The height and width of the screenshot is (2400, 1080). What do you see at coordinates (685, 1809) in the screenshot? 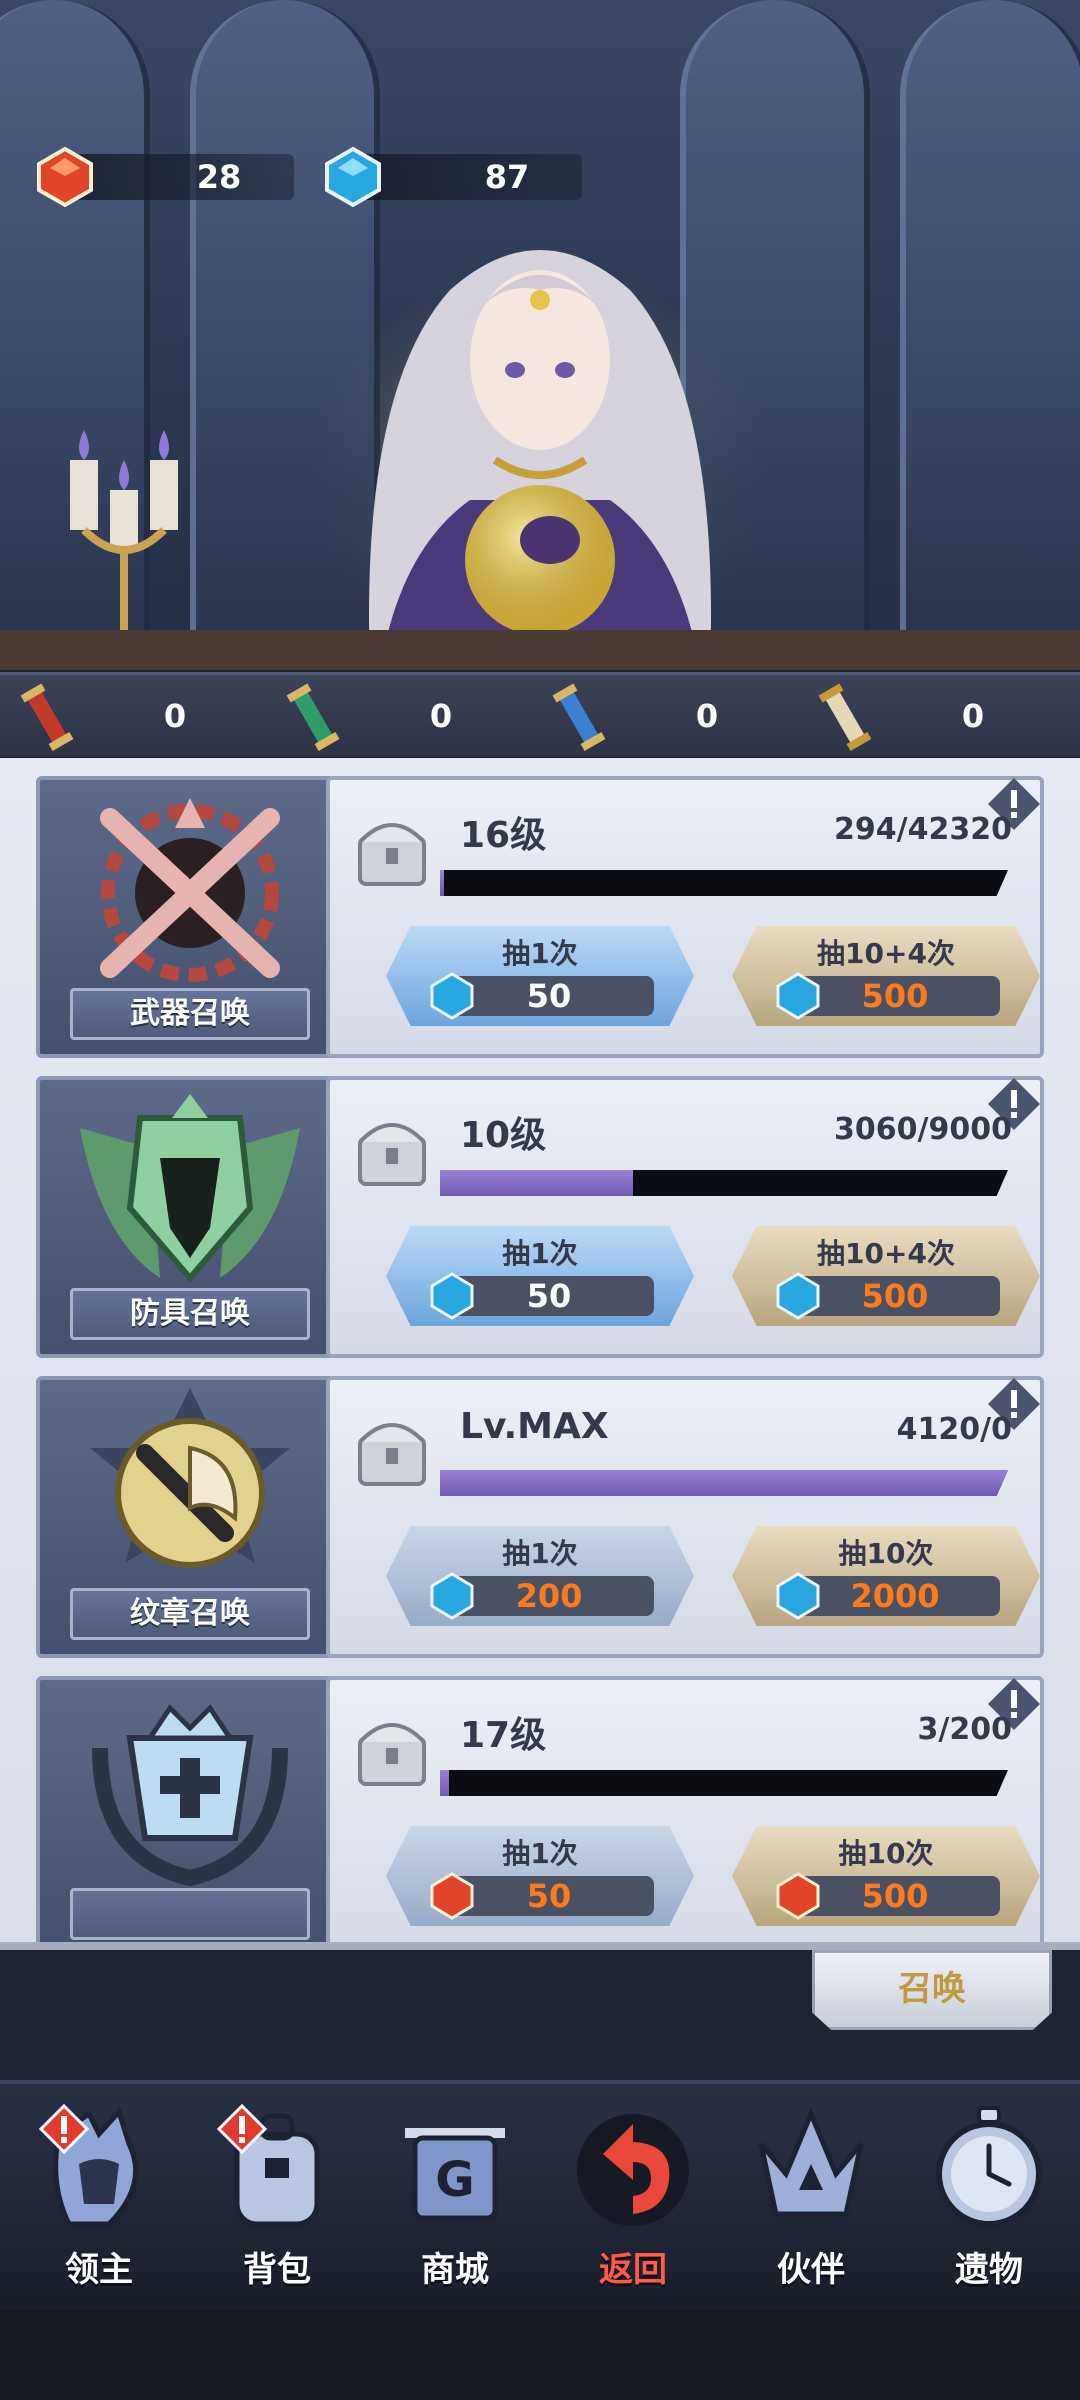
I see `relic-summon-details: 17级 3/200 抽1次 50 抽10次 500` at bounding box center [685, 1809].